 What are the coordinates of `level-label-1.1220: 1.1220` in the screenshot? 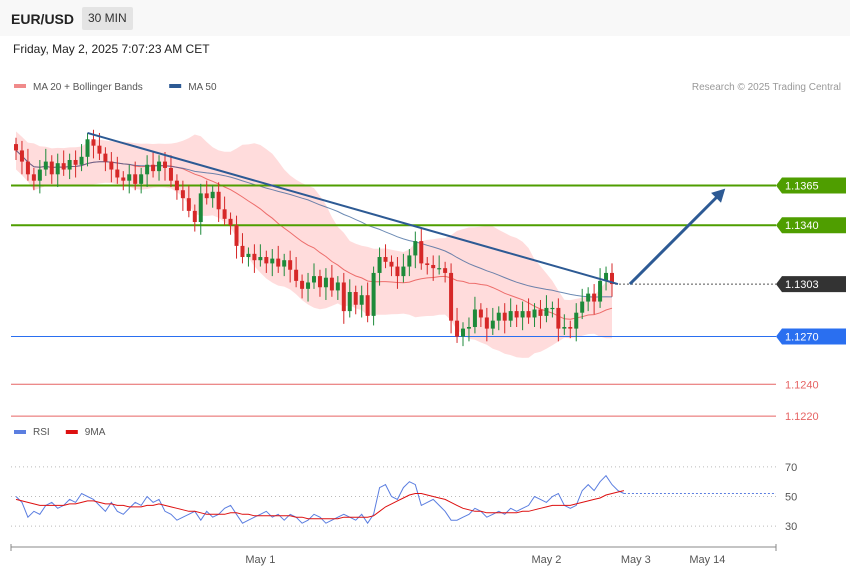 It's located at (802, 417).